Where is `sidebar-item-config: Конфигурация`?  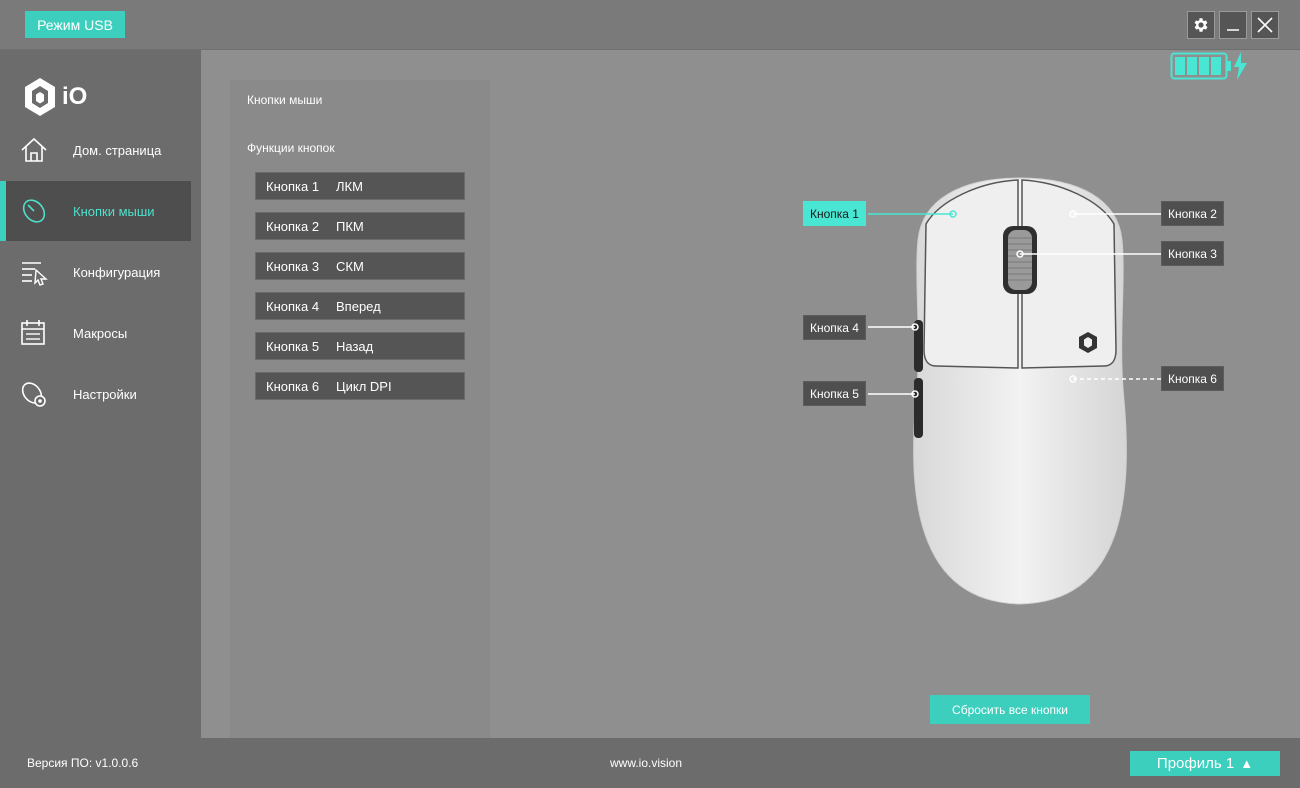
sidebar-item-config: Конфигурация is located at coordinates (95, 272).